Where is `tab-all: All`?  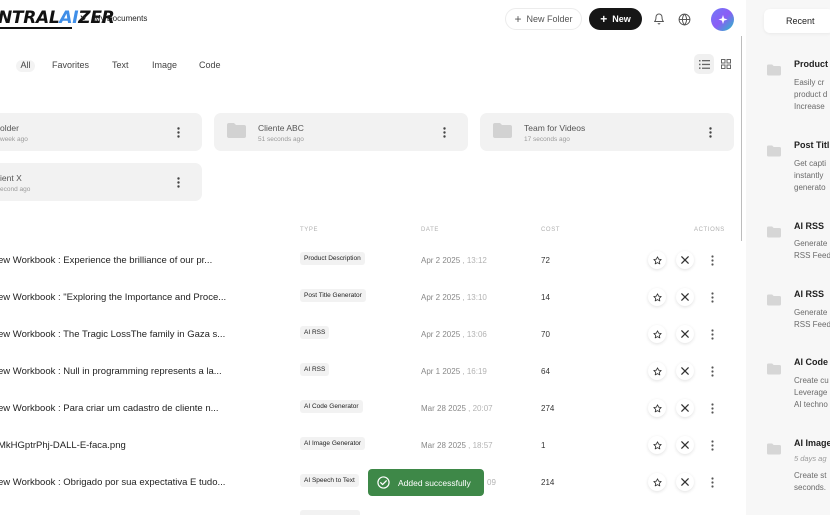 tab-all: All is located at coordinates (25, 66).